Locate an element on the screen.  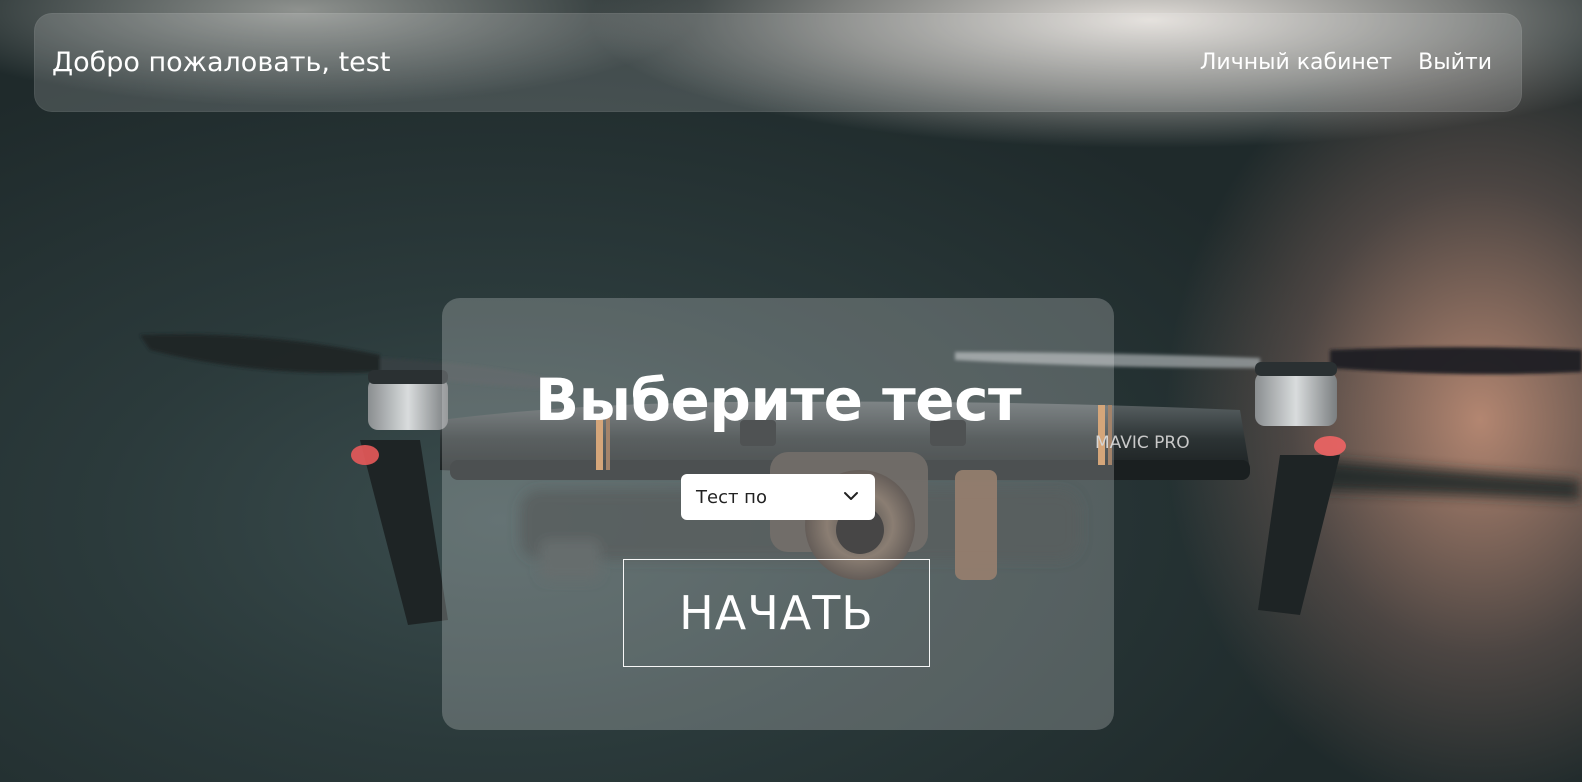
test-select-value: Тест по is located at coordinates (731, 497).